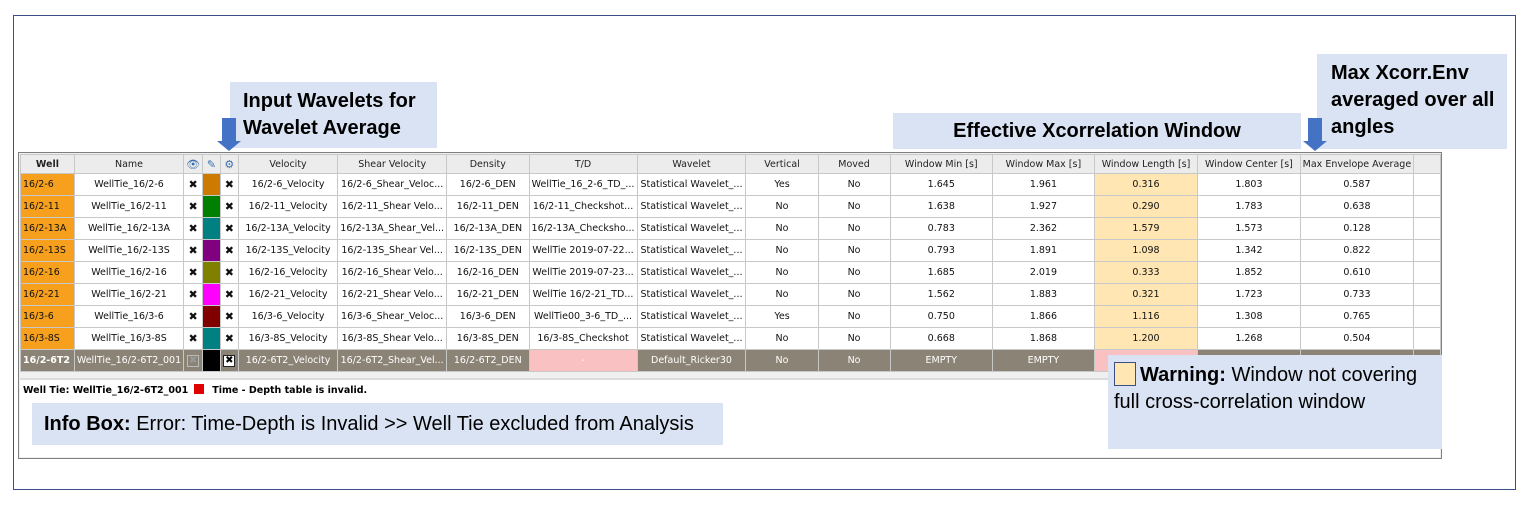  I want to click on cell-density: 16/2-11_DEN, so click(488, 206).